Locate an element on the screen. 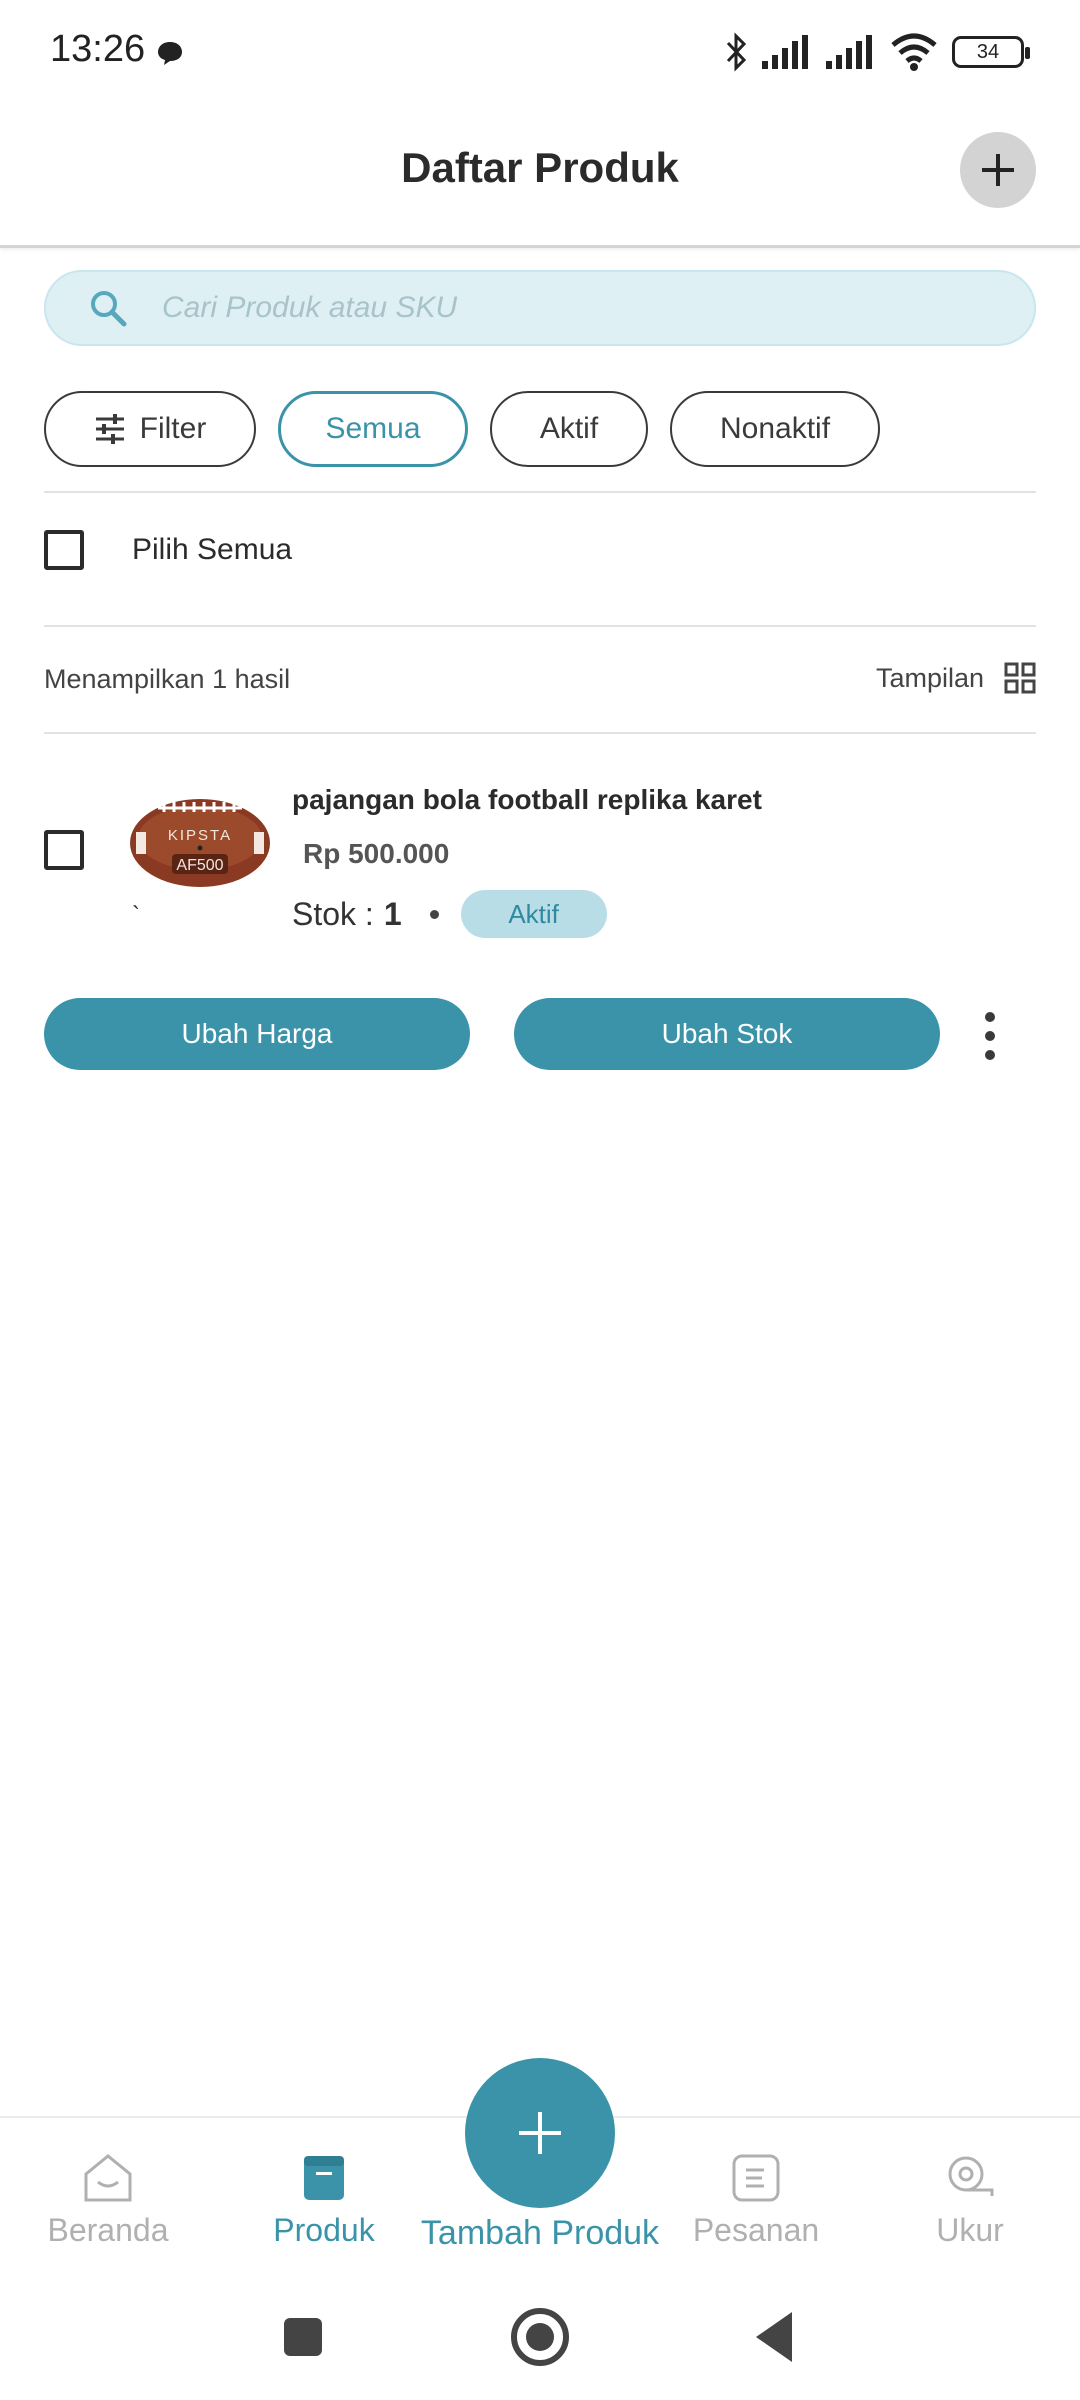 The width and height of the screenshot is (1080, 2400). product-name: pajangan bola football replika karet is located at coordinates (527, 800).